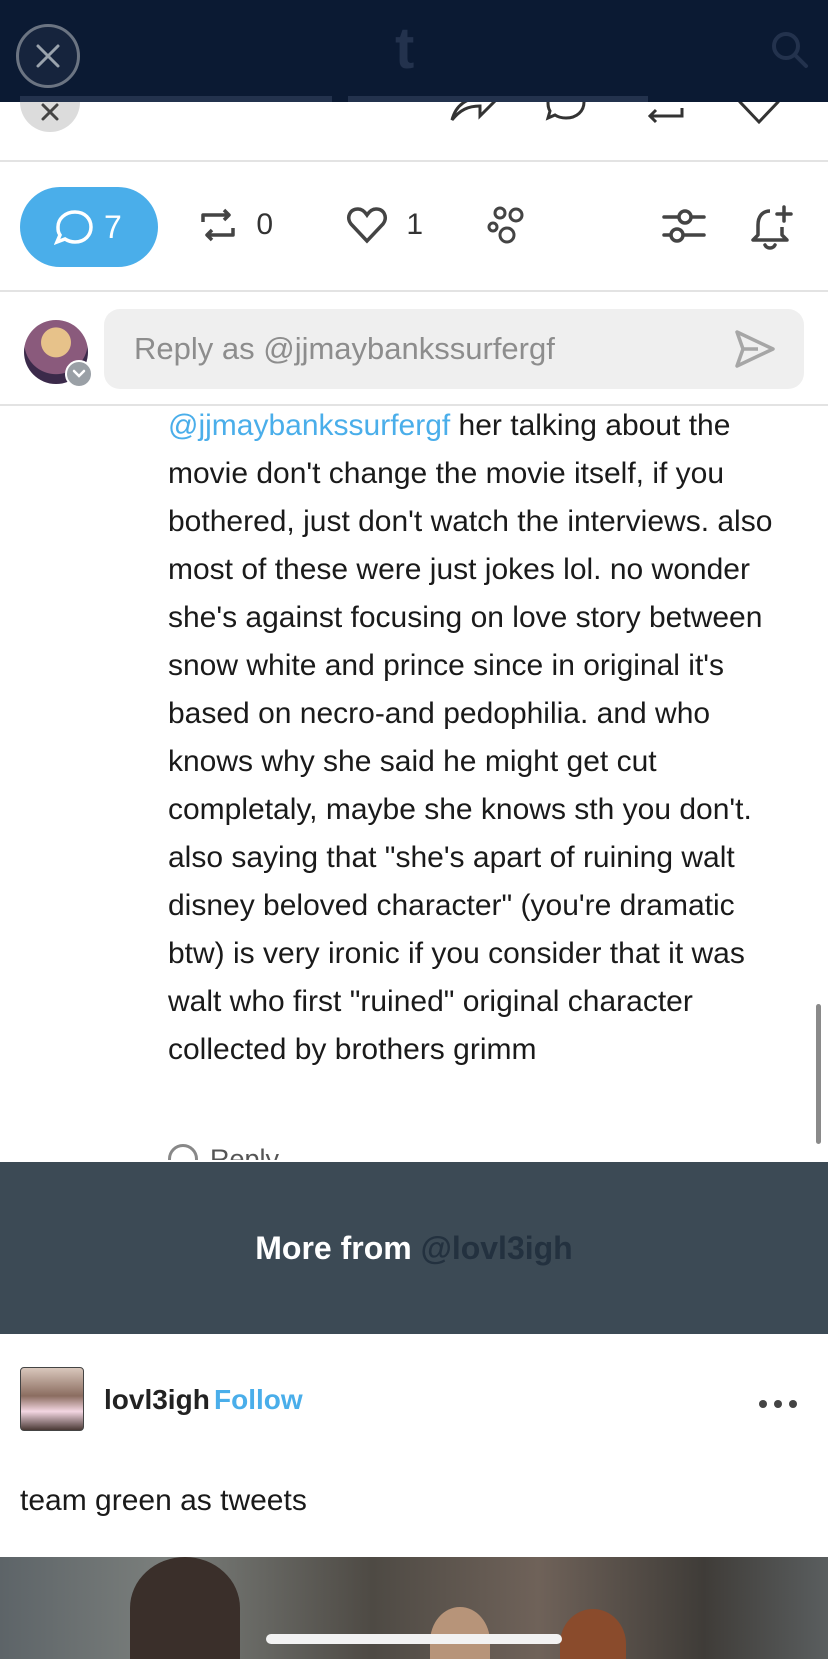 The image size is (828, 1659). I want to click on notify-button, so click(772, 228).